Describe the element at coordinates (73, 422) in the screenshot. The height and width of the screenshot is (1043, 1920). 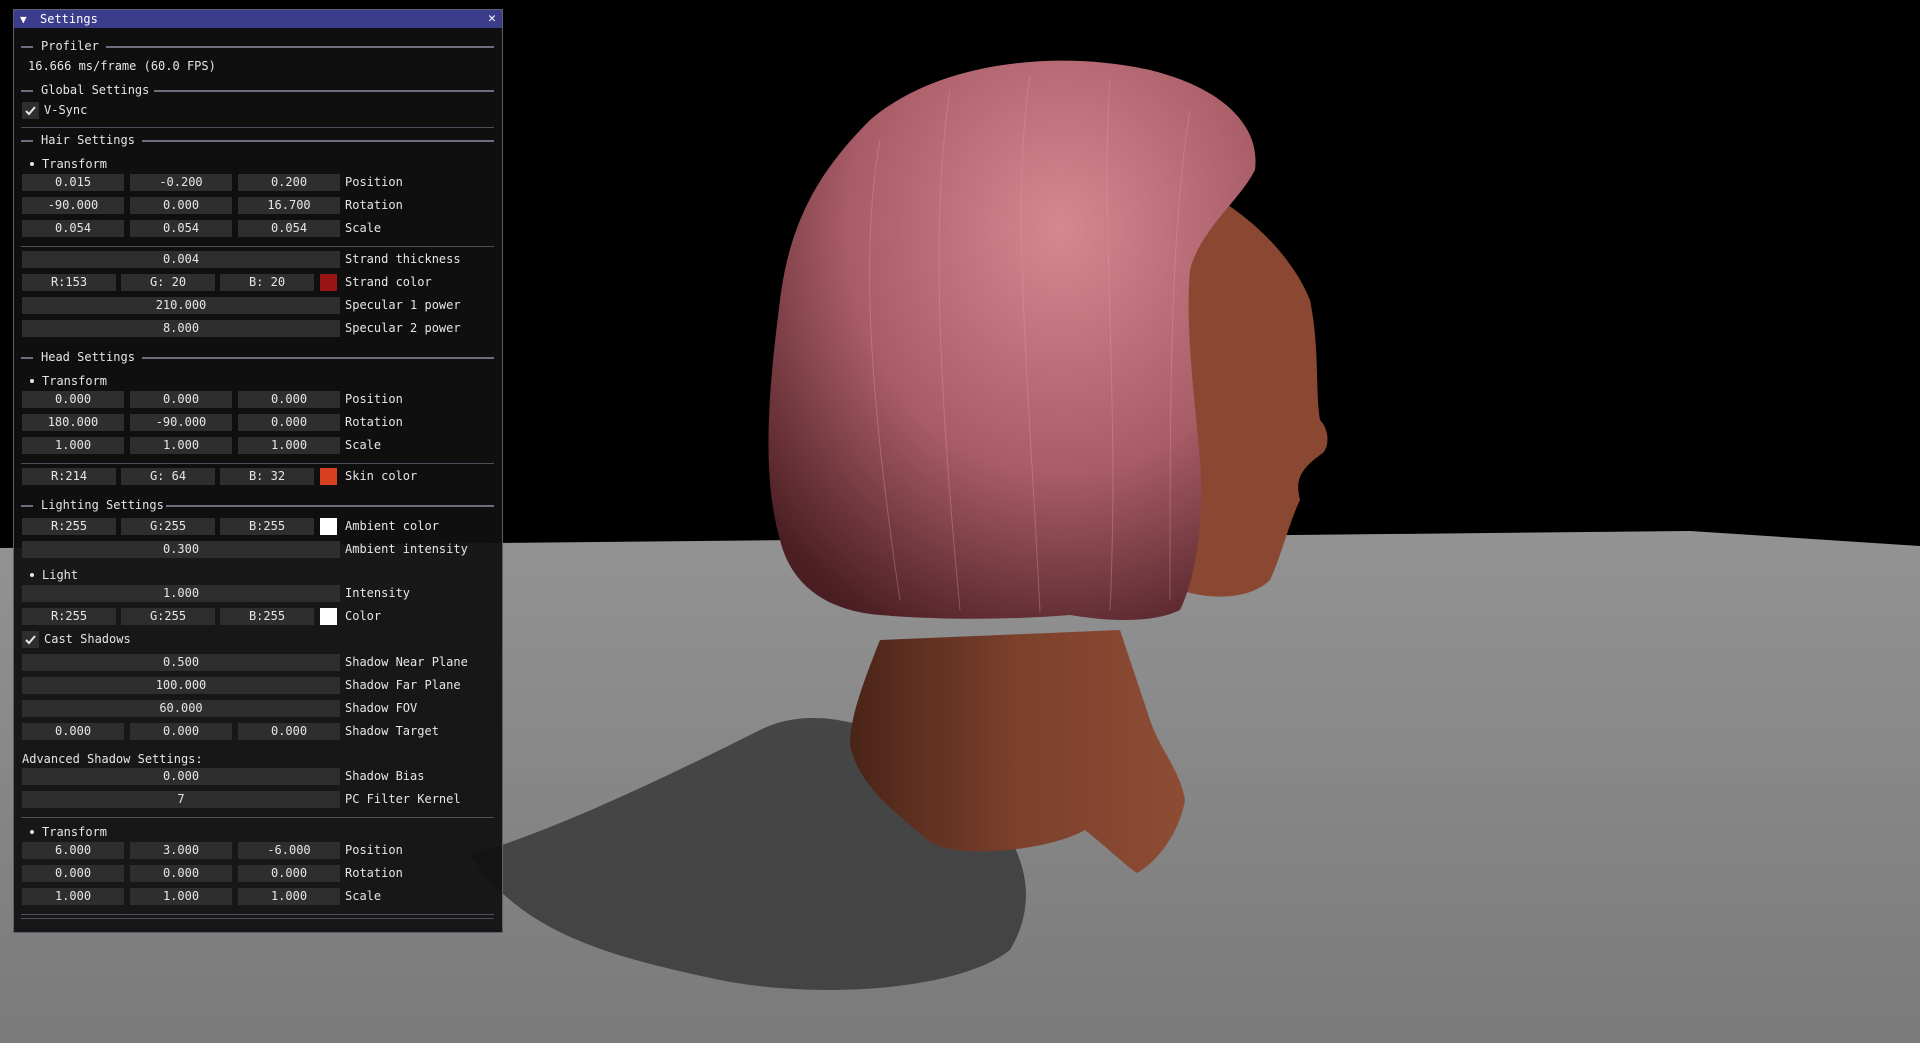
I see `head-rotation-x: 180.000` at that location.